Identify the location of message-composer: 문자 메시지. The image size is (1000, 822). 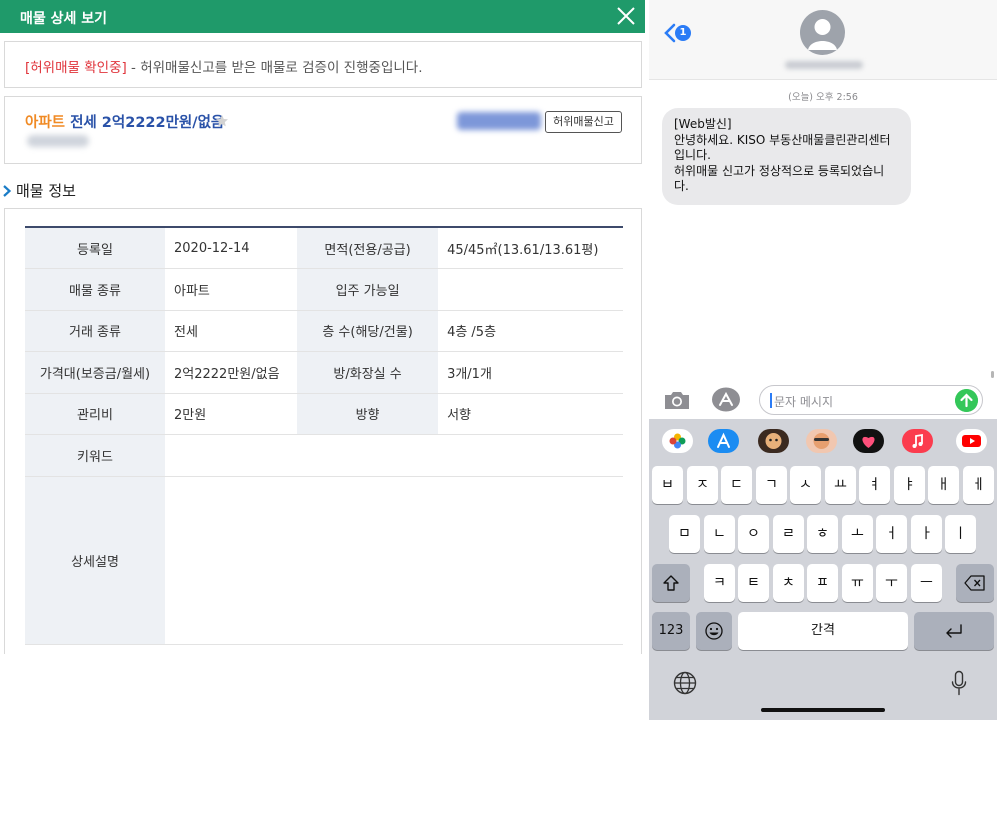
(823, 399).